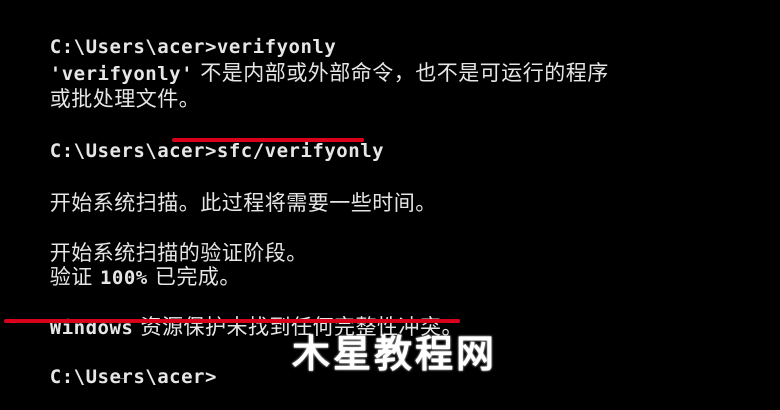 This screenshot has height=410, width=780. I want to click on error-message: 不是内部或外部命令，也不是可运行的程序, so click(401, 73).